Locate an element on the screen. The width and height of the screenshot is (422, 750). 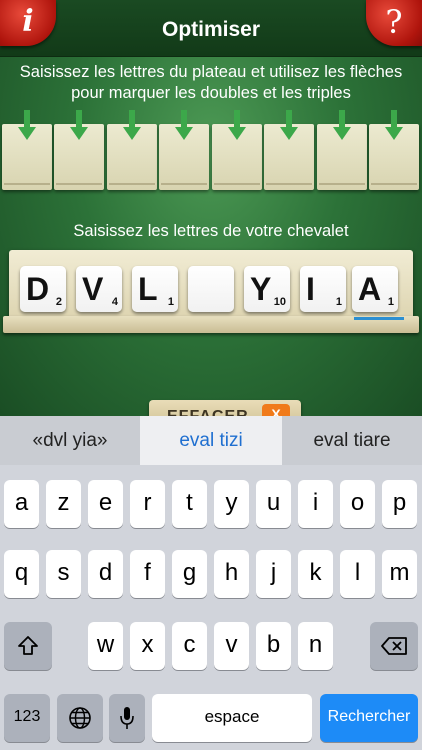
page-title: Optimiser is located at coordinates (211, 29).